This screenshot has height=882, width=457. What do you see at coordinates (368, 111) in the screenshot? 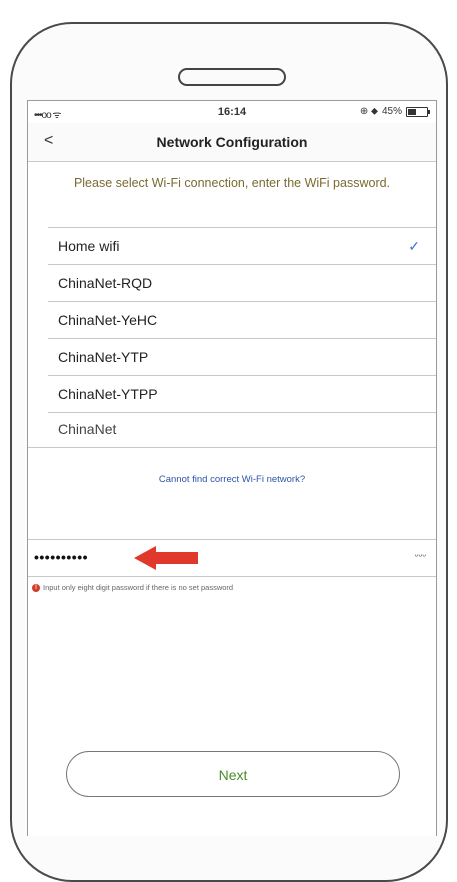
I see `location-icon: ⊕ ⬥` at bounding box center [368, 111].